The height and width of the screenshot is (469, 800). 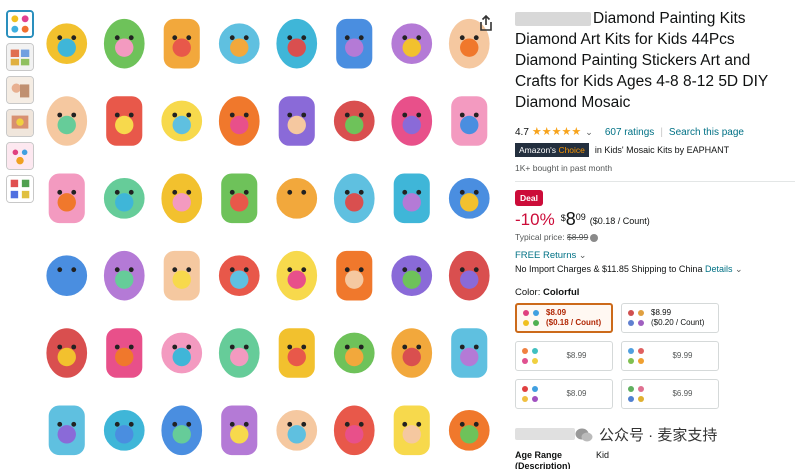 I want to click on free-returns-link: FREE Returns ⌄, so click(x=655, y=255).